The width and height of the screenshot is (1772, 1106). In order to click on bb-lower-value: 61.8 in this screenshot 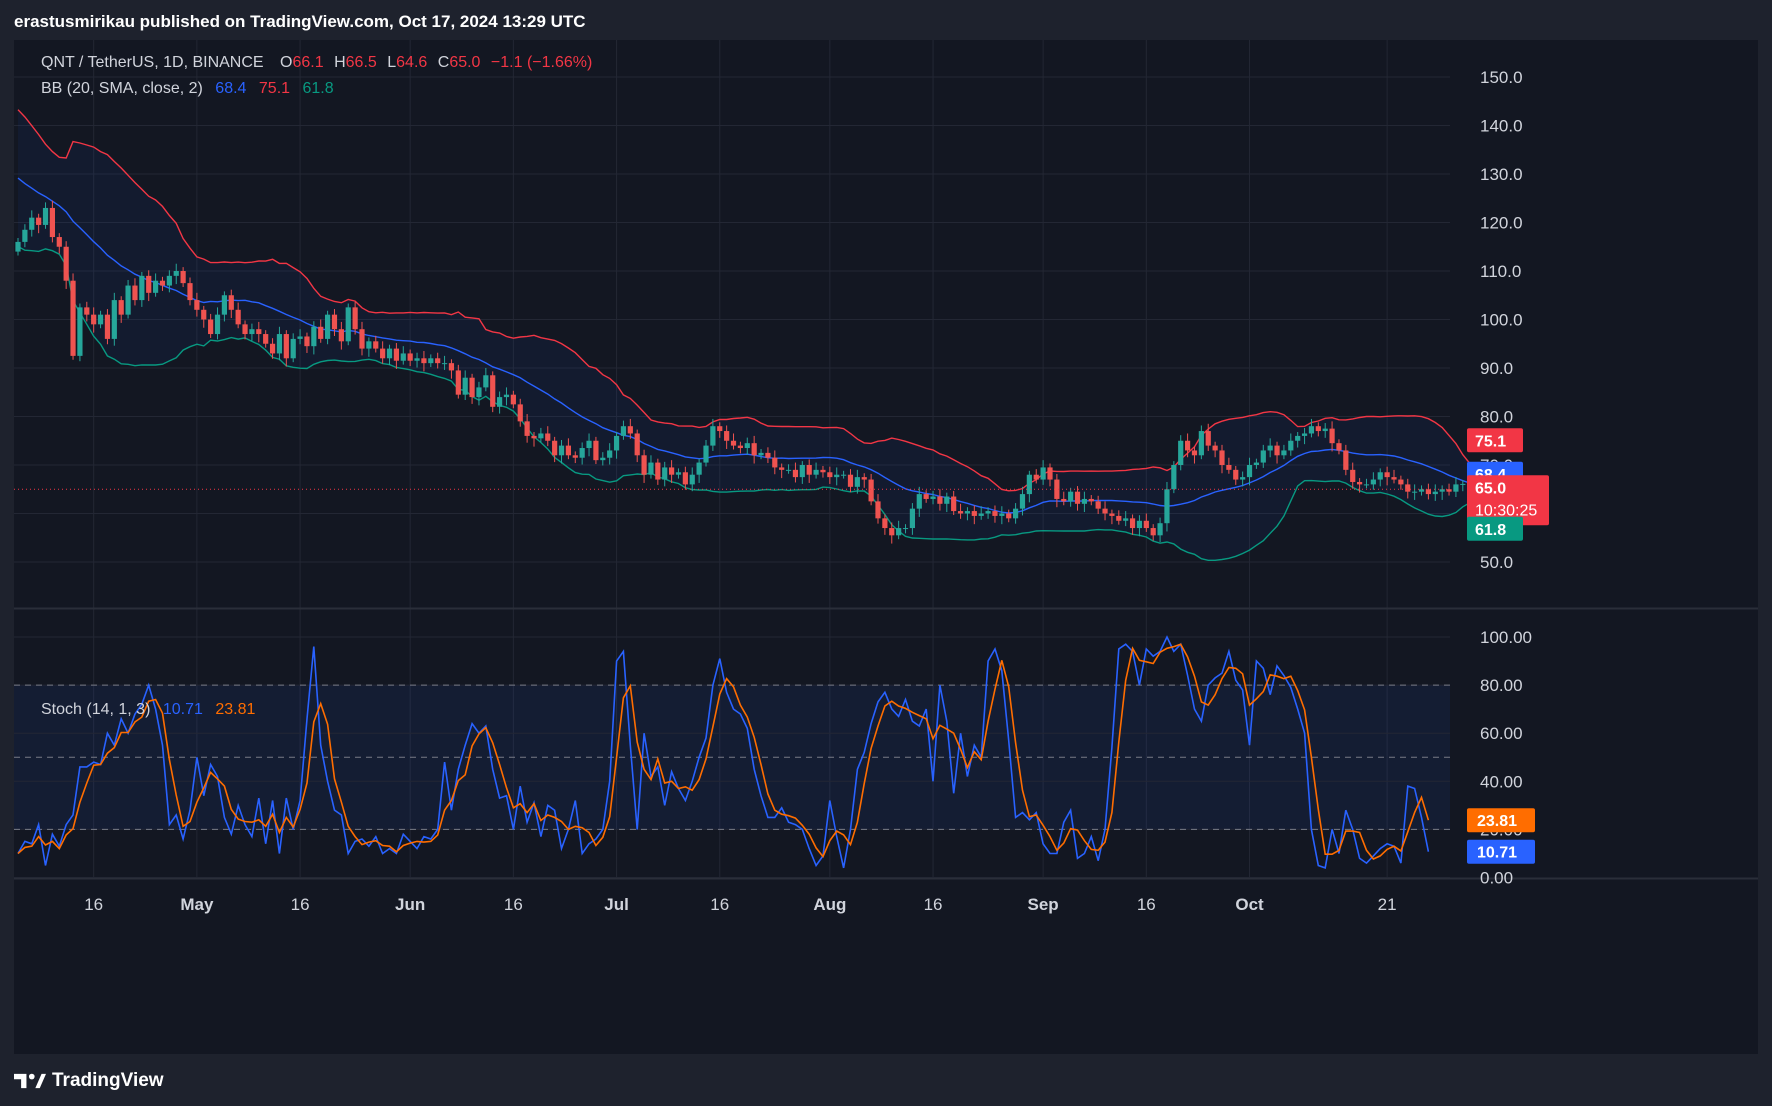, I will do `click(318, 88)`.